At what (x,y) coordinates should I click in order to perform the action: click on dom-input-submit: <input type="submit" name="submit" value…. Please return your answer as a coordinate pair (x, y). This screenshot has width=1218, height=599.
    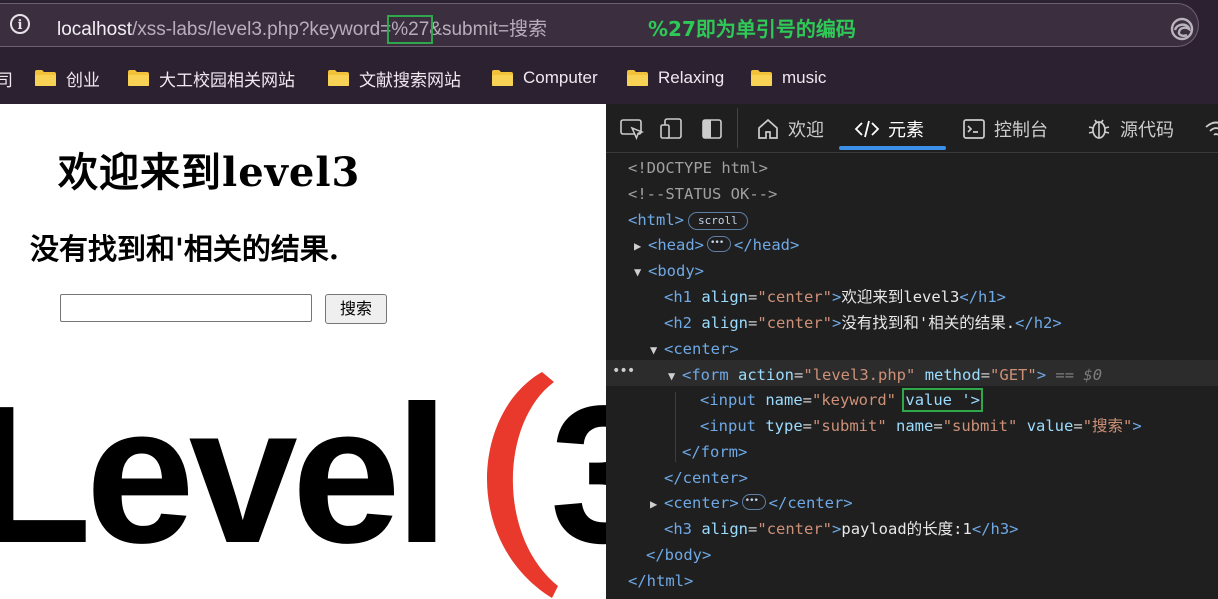
    Looking at the image, I should click on (921, 426).